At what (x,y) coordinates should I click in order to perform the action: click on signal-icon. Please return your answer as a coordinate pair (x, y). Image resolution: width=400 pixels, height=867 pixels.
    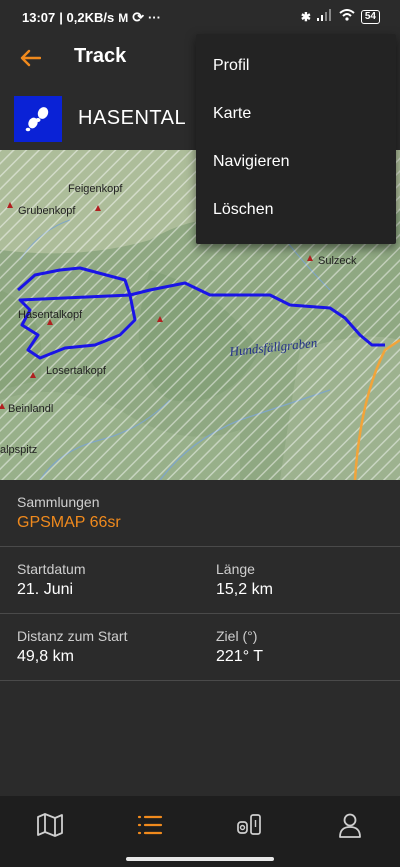
    Looking at the image, I should click on (324, 16).